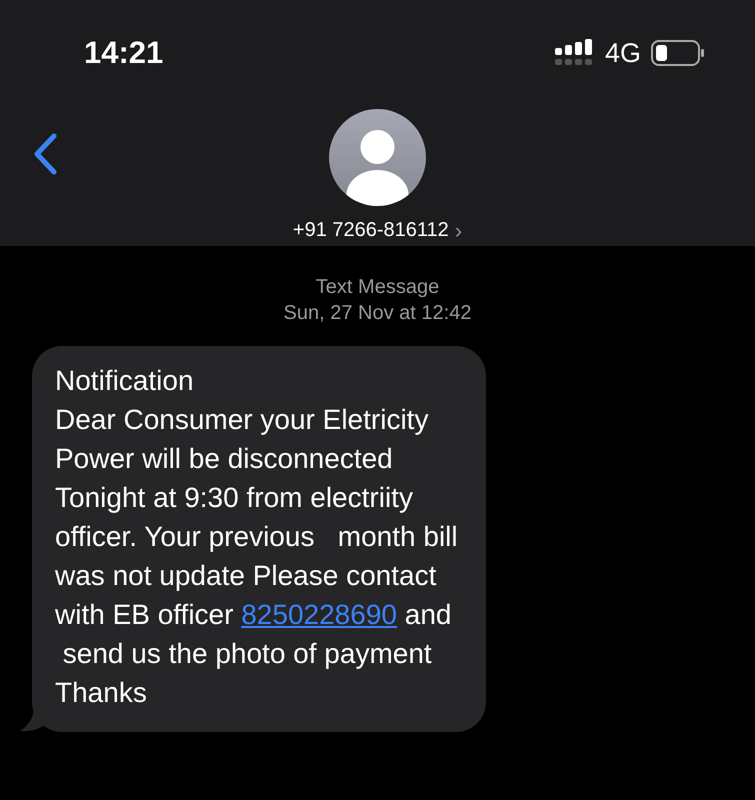 The height and width of the screenshot is (800, 755). Describe the element at coordinates (377, 157) in the screenshot. I see `avatar-icon` at that location.